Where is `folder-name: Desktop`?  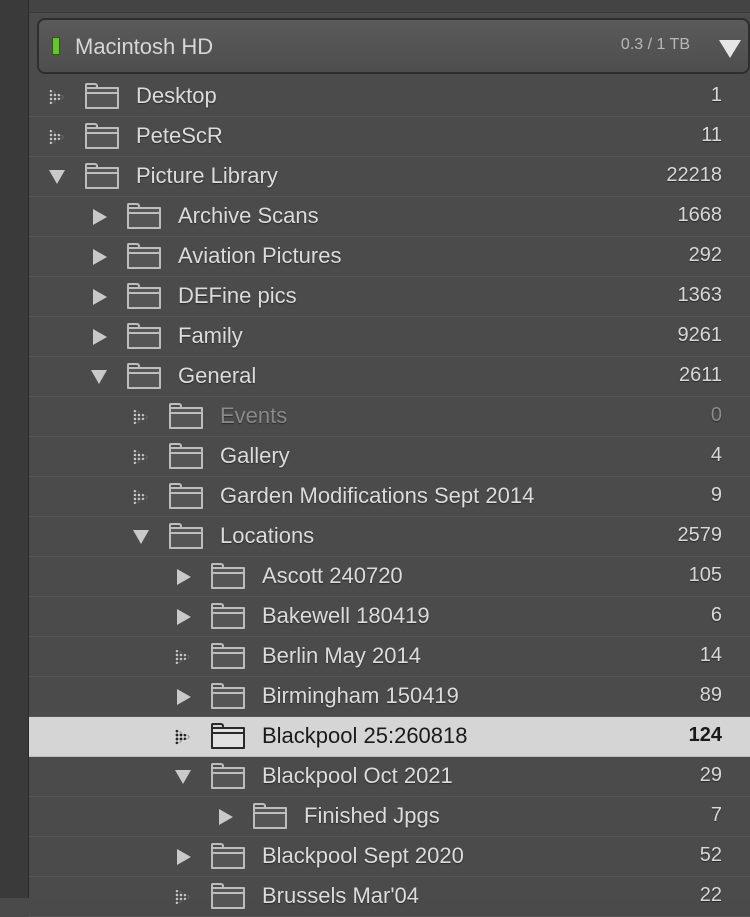 folder-name: Desktop is located at coordinates (176, 95).